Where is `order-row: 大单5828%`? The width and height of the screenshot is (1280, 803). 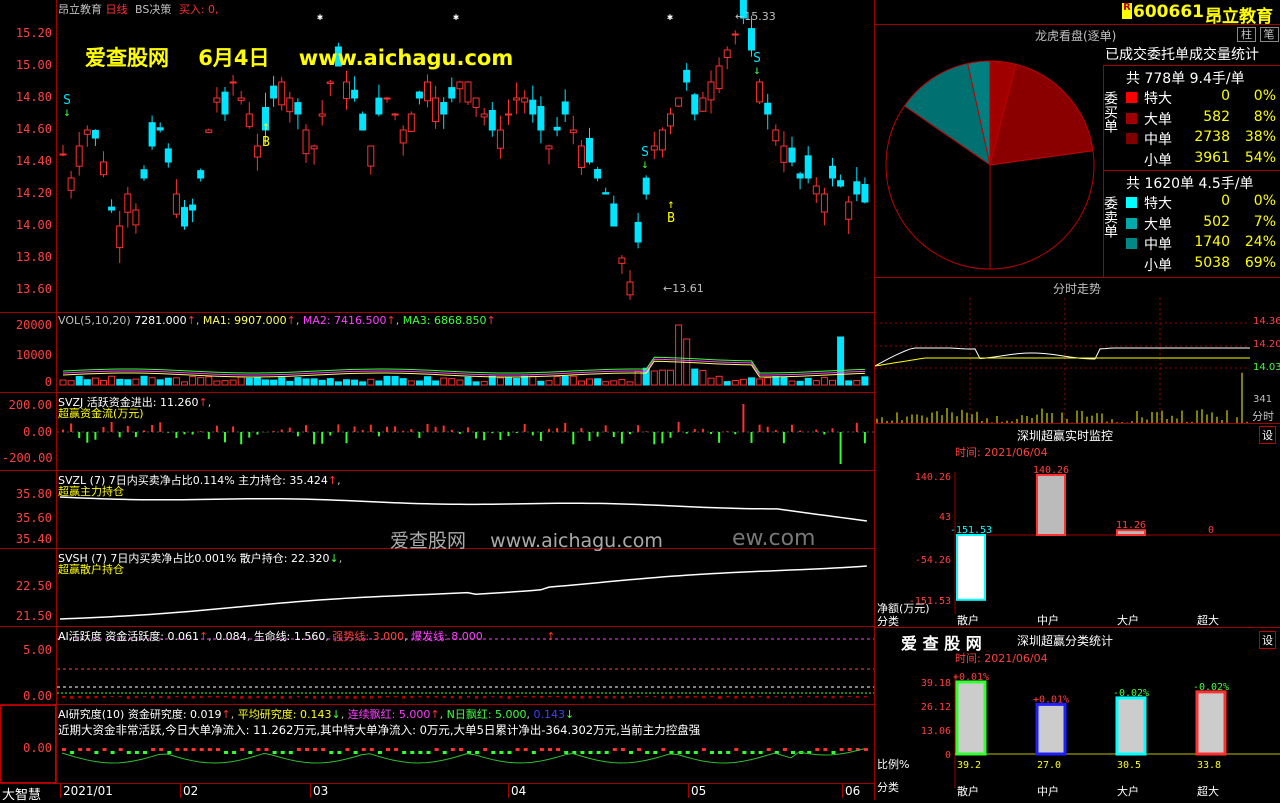
order-row: 大单5828% is located at coordinates (1192, 119).